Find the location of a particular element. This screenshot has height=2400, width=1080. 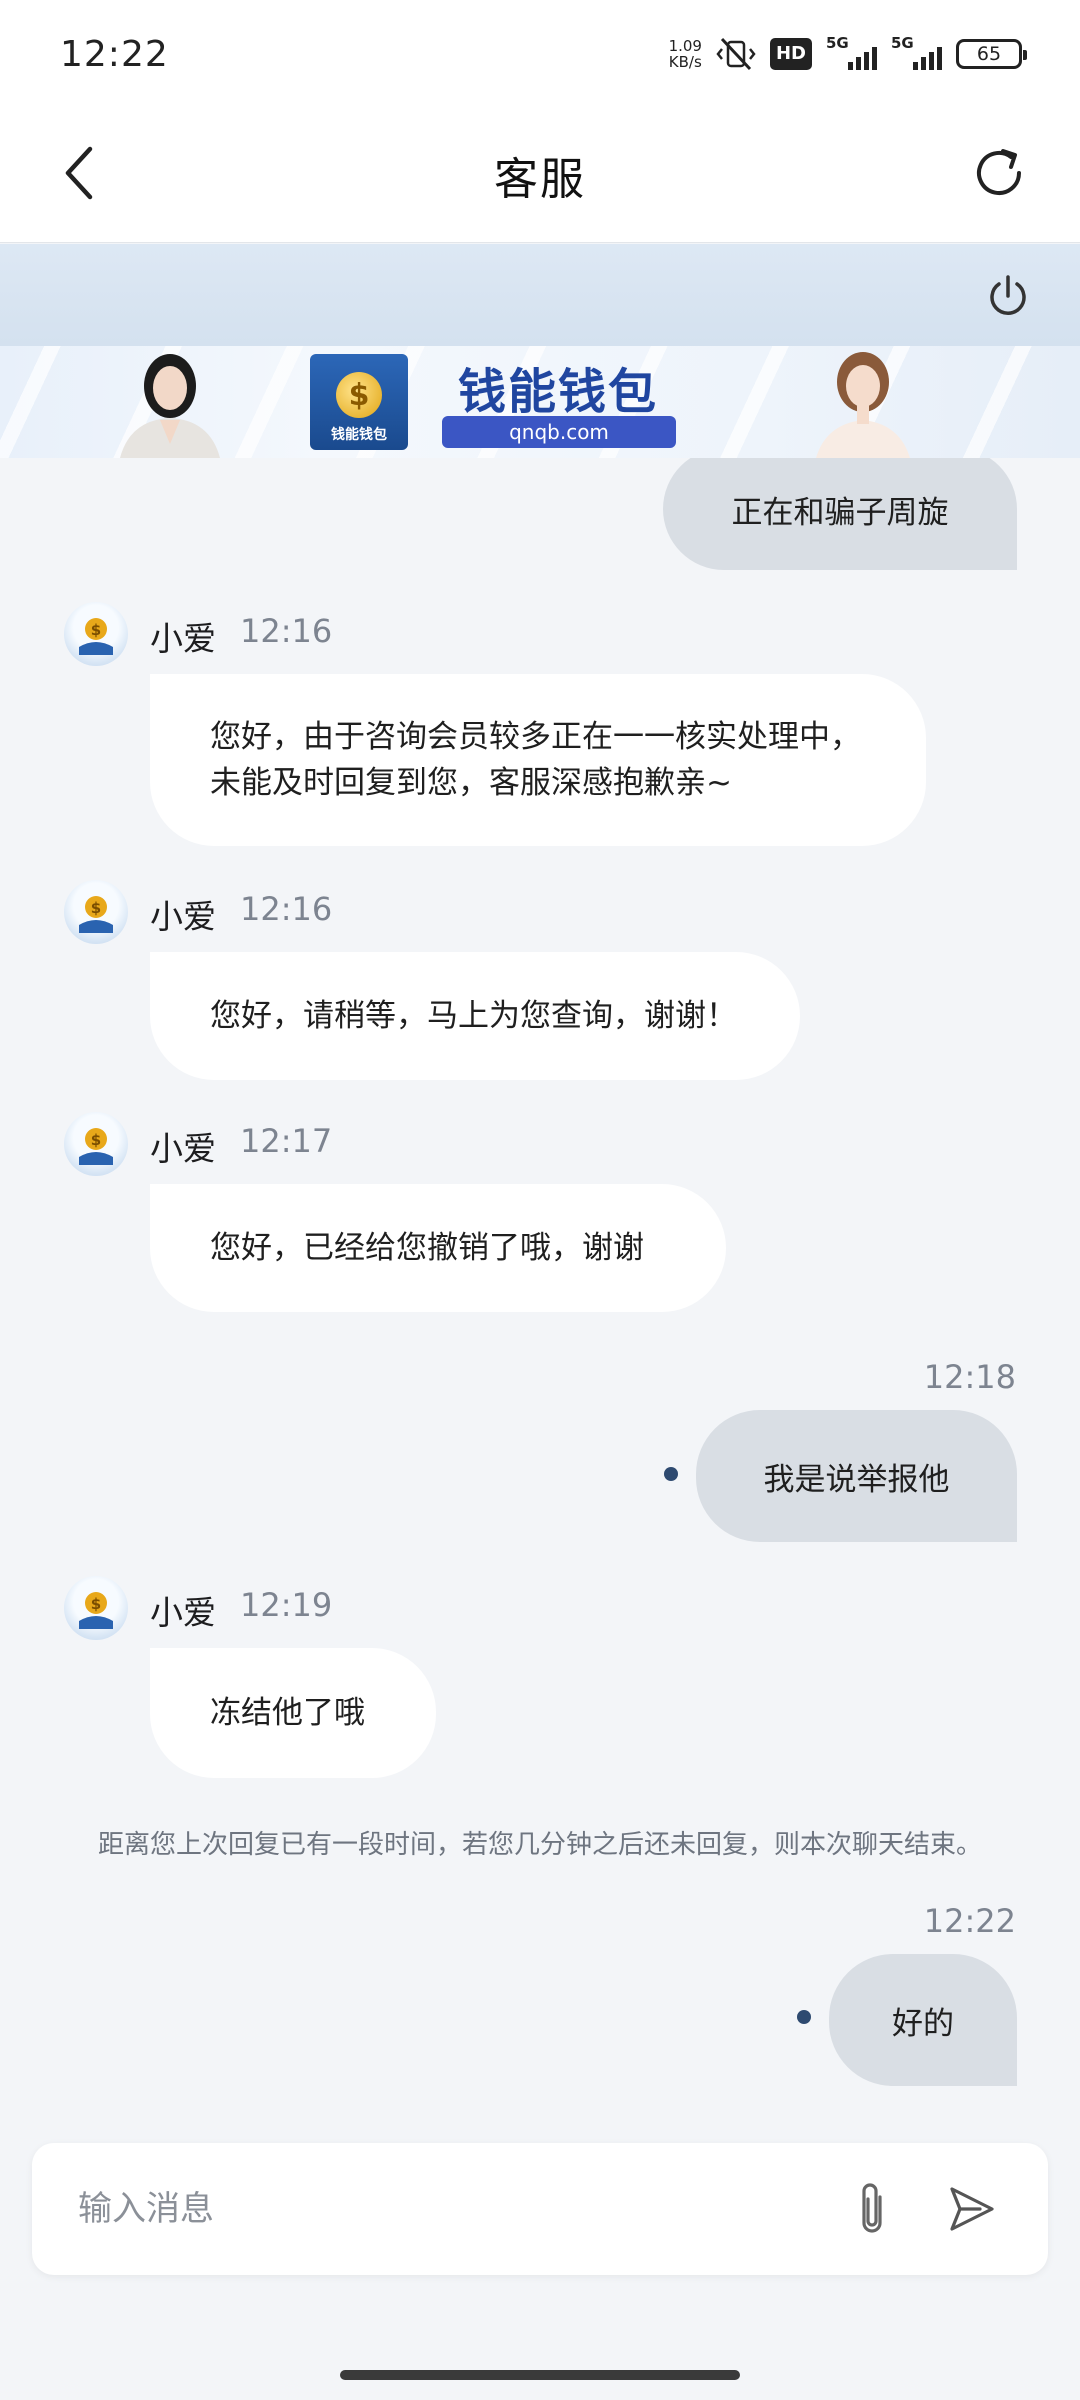

network-speed-value: 1.09 is located at coordinates (685, 46).